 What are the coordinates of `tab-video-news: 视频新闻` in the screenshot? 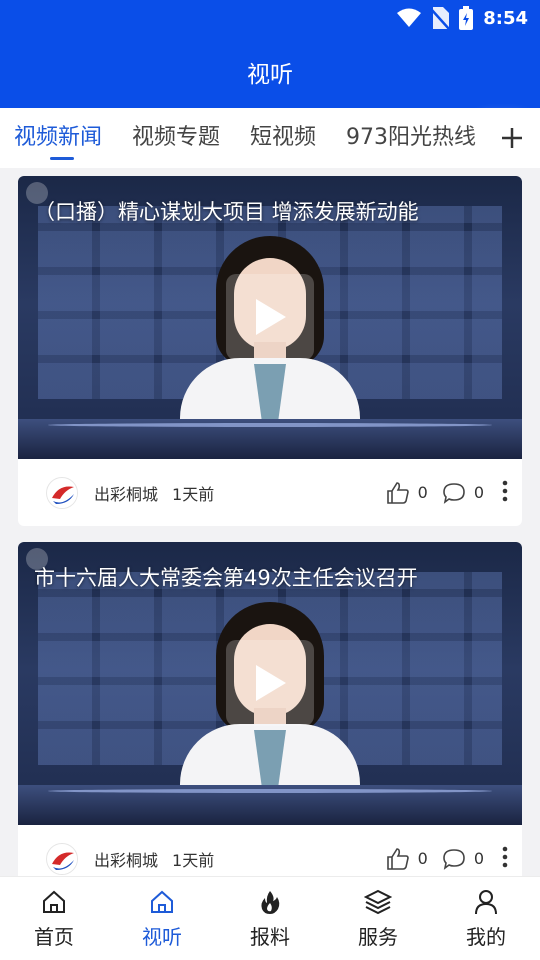 It's located at (58, 138).